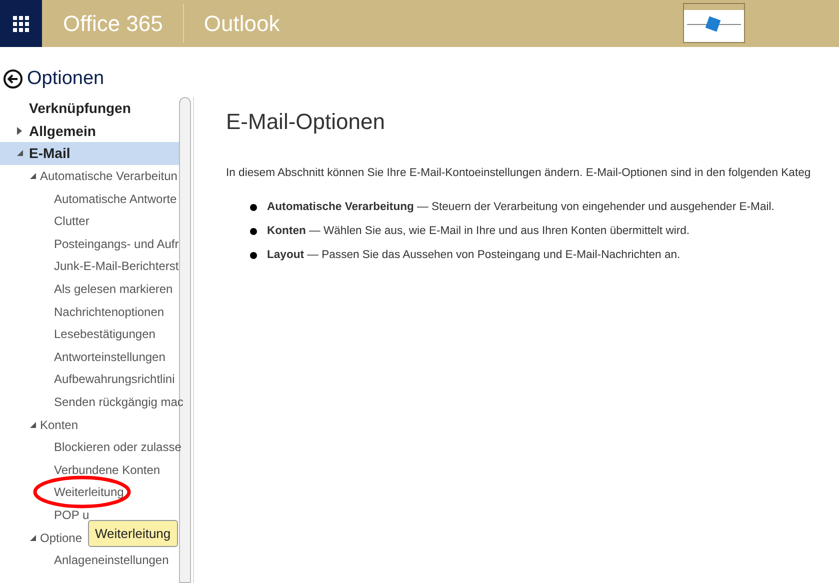 The image size is (839, 583). Describe the element at coordinates (65, 79) in the screenshot. I see `page-title: Optionen` at that location.